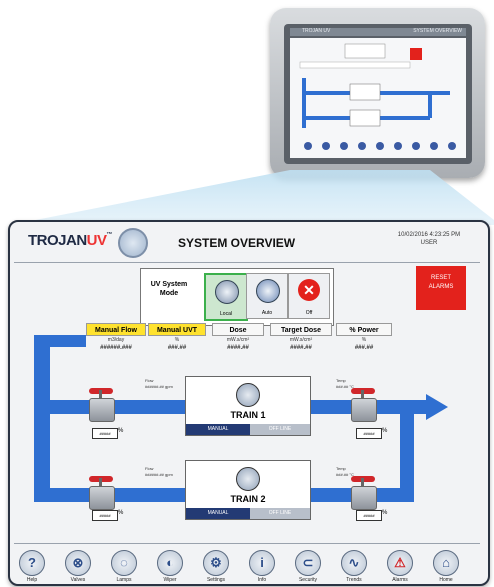 The image size is (494, 587). Describe the element at coordinates (363, 405) in the screenshot. I see `train1-outlet-valve-icon` at that location.